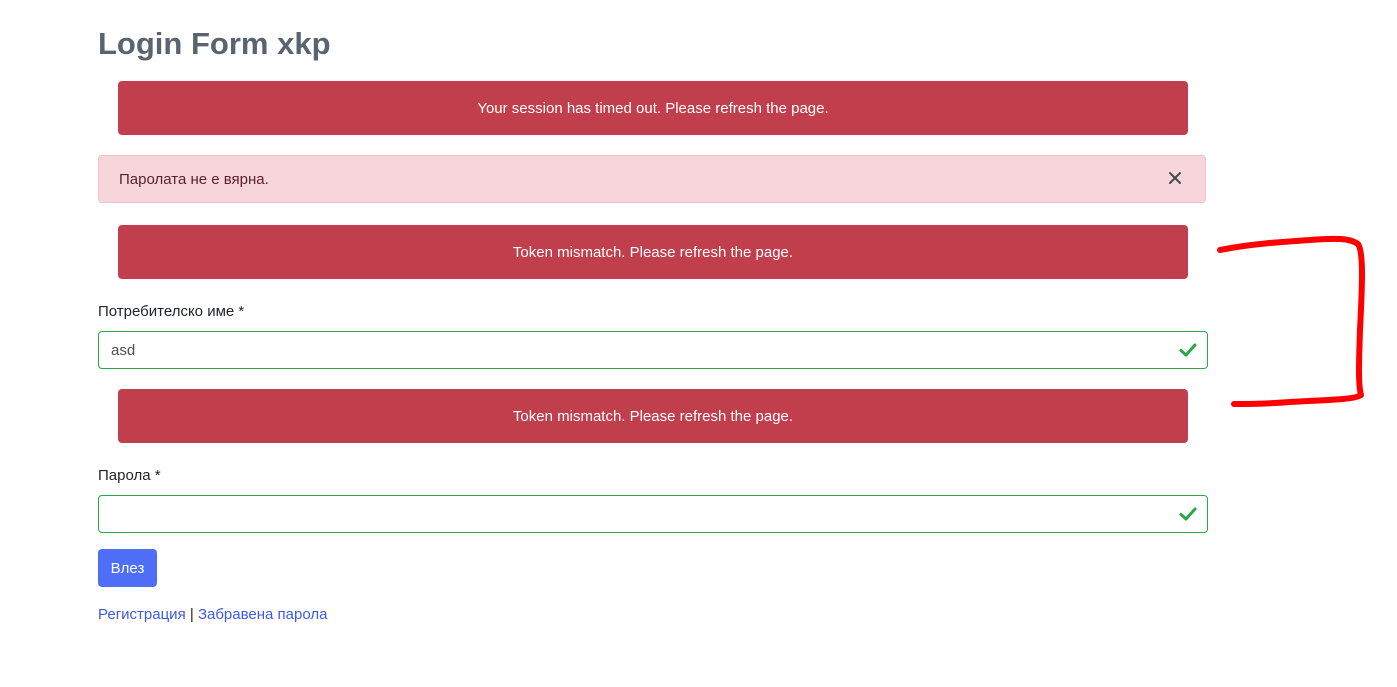 Image resolution: width=1397 pixels, height=687 pixels. Describe the element at coordinates (194, 179) in the screenshot. I see `alert-message: Паролата не е вярна.` at that location.